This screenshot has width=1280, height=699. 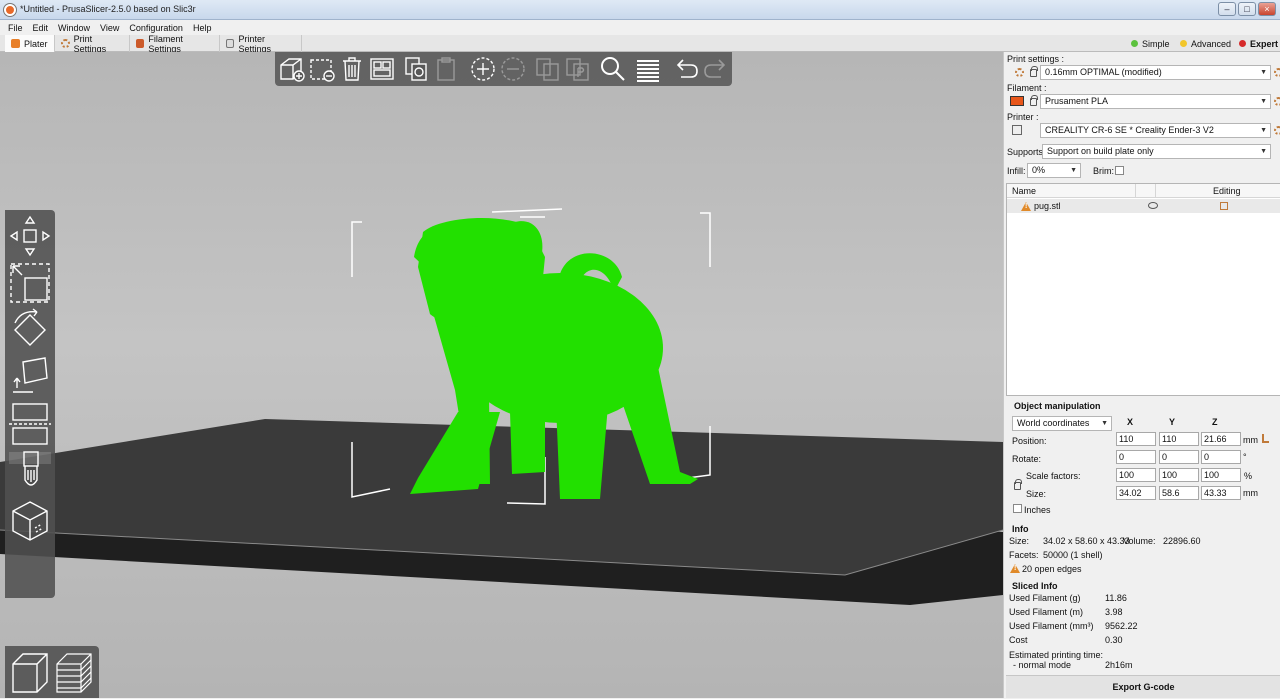 I want to click on split-to-parts-icon, so click(x=577, y=69).